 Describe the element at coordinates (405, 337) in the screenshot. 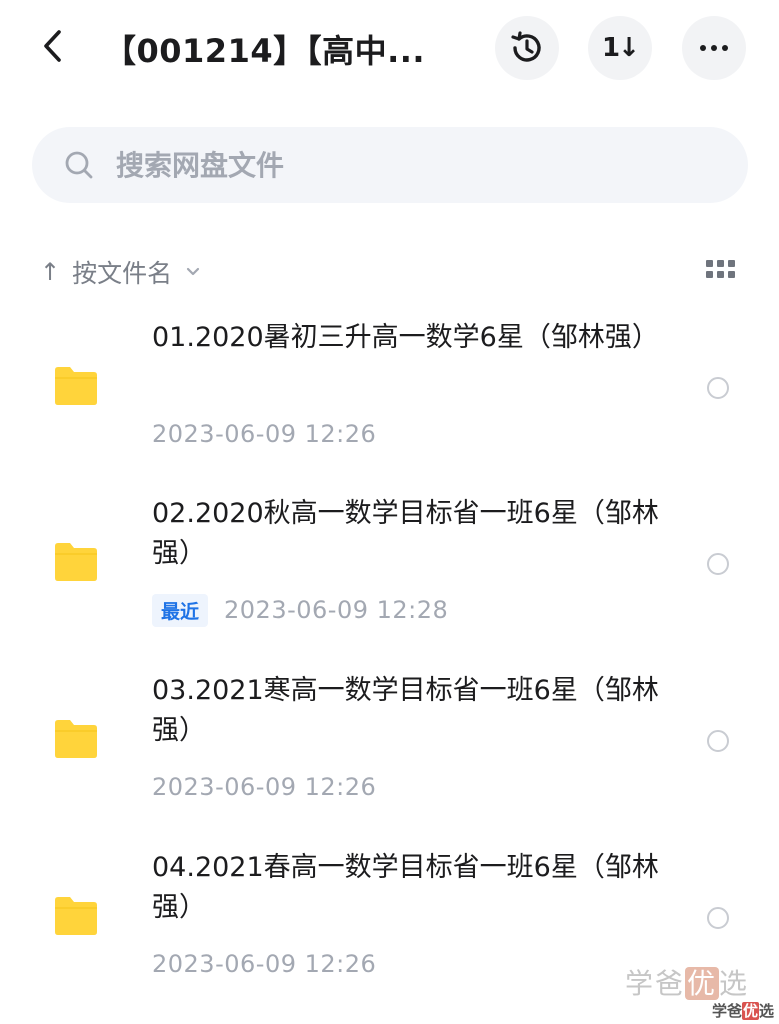

I see `file-name: 01.2020暑初三升高一数学6星（邹林强）` at that location.